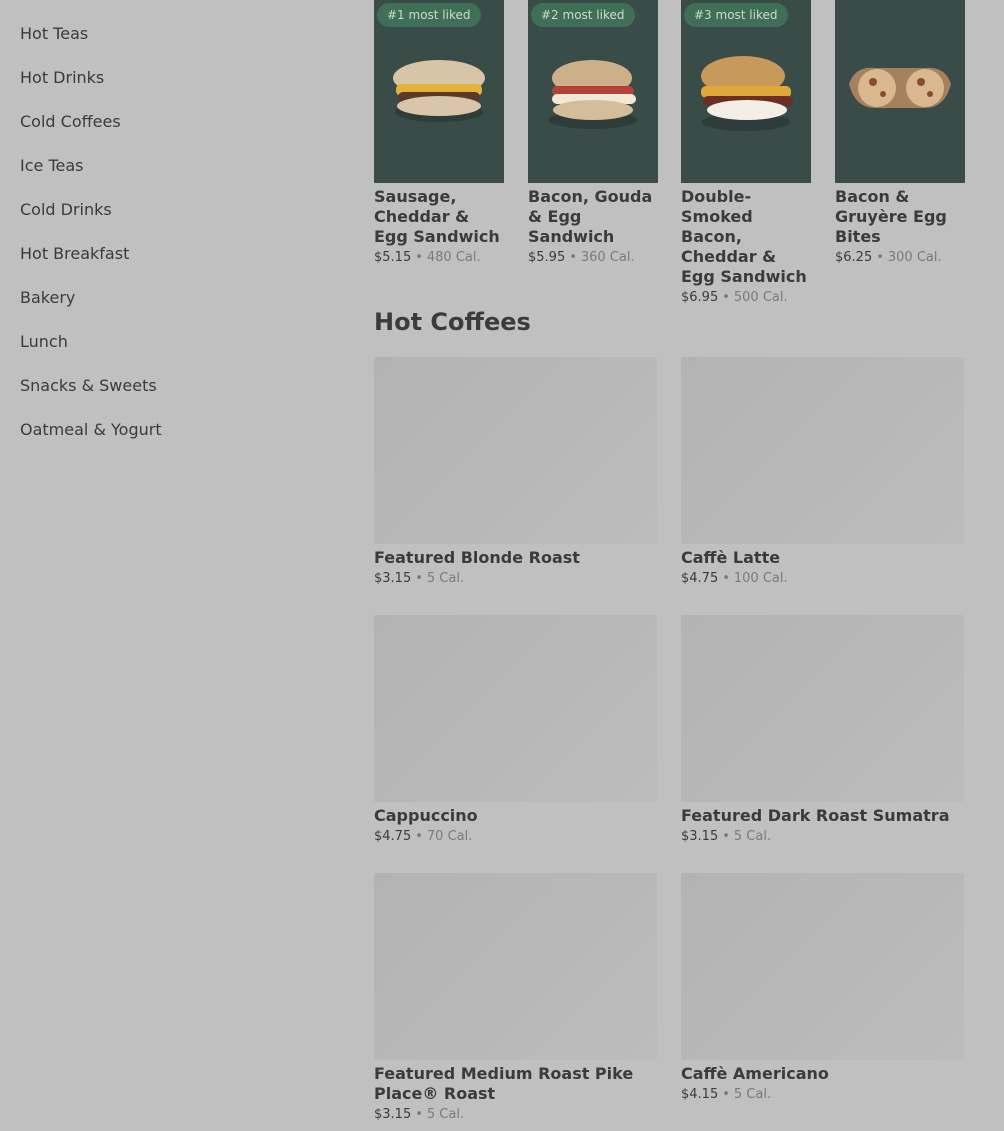 Image resolution: width=1004 pixels, height=1131 pixels. I want to click on product-meta: $6.25 • 300 Cal., so click(900, 257).